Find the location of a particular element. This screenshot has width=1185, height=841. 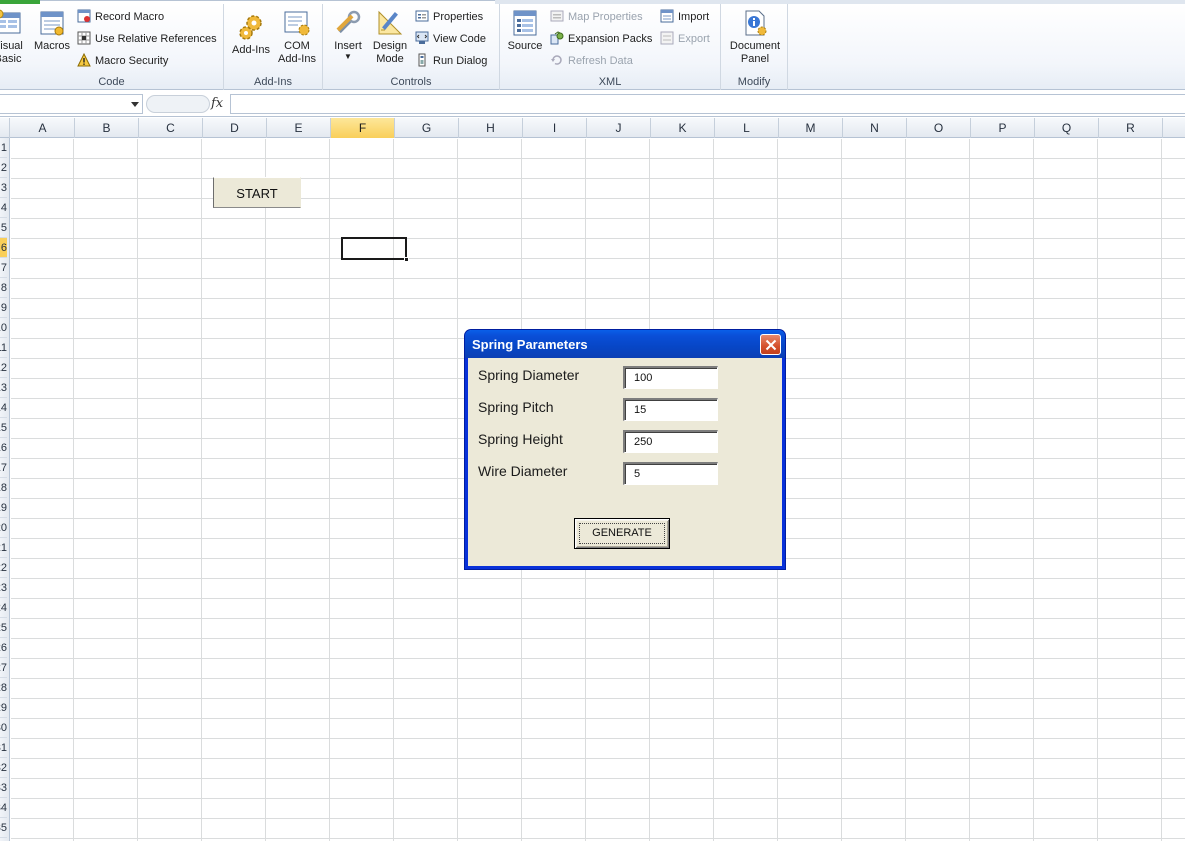

row-header-28: 28 is located at coordinates (3, 688).